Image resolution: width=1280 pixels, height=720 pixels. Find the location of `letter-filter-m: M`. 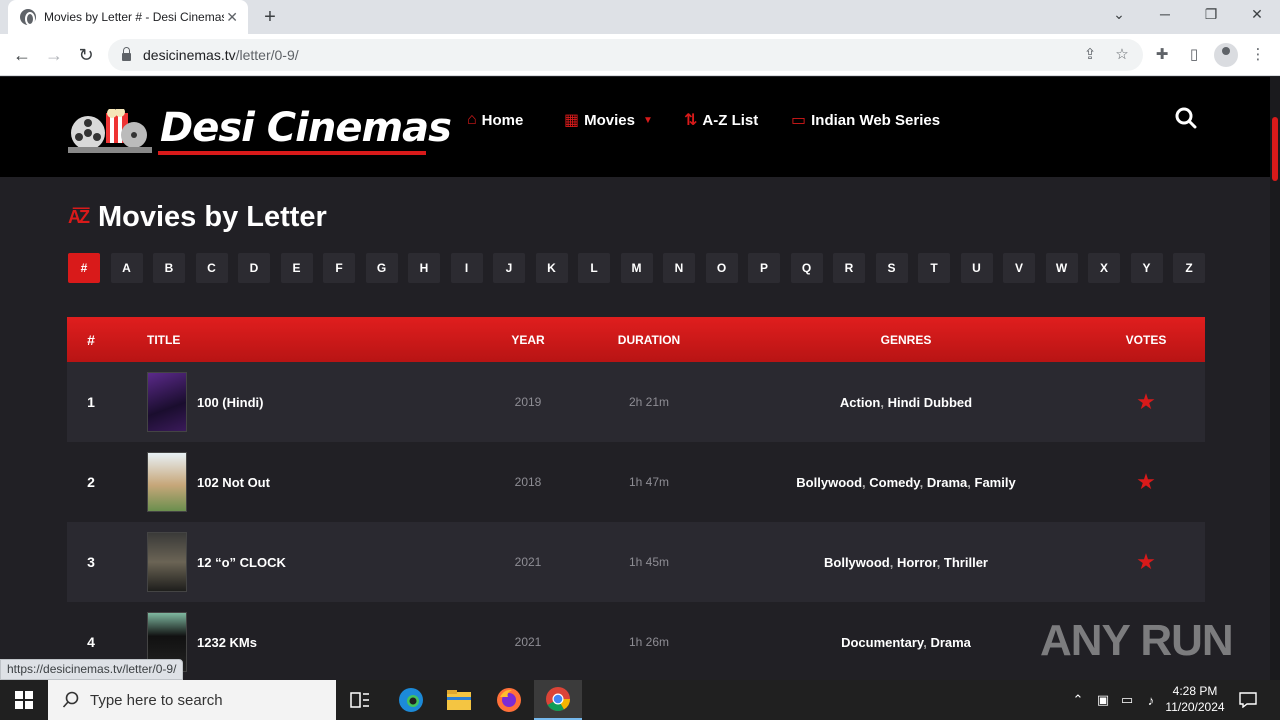

letter-filter-m: M is located at coordinates (636, 268).